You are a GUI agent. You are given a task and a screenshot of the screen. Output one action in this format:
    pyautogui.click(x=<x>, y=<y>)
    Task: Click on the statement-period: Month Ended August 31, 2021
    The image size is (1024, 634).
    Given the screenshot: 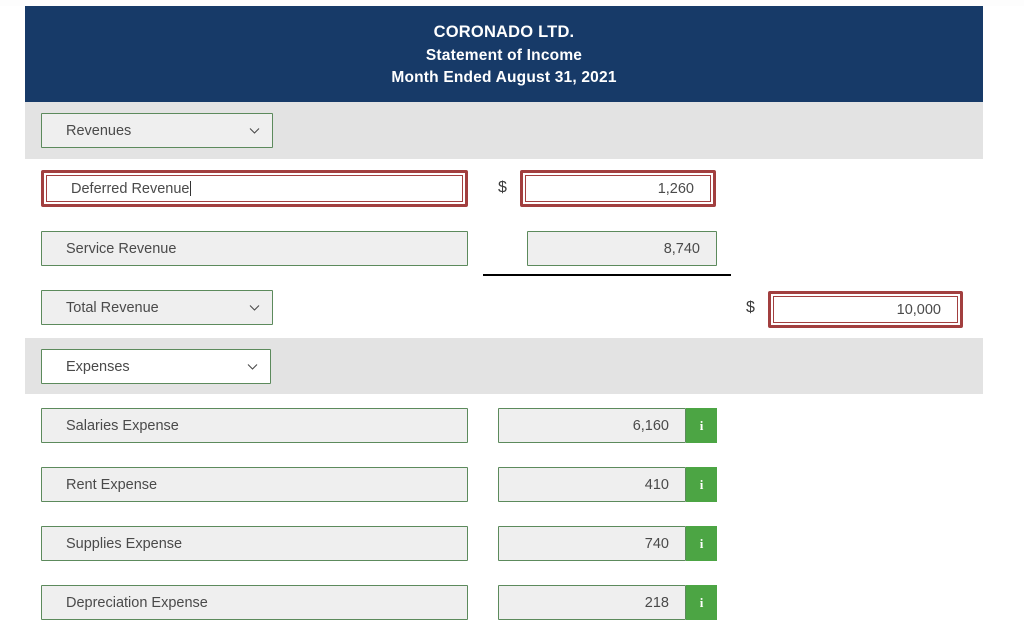 What is the action you would take?
    pyautogui.click(x=504, y=77)
    